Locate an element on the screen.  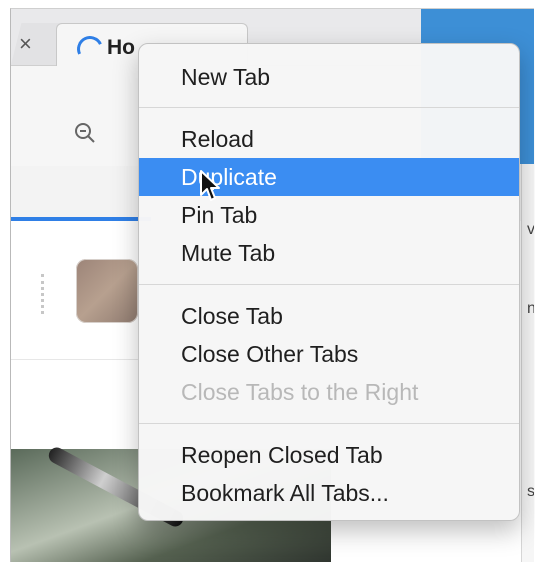
menu-item-duplicate: Duplicate is located at coordinates (329, 177).